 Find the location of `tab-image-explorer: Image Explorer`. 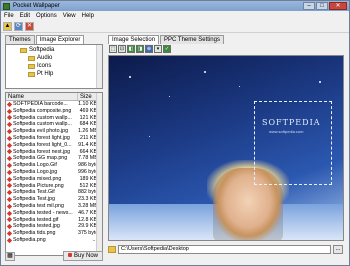

tab-image-explorer: Image Explorer is located at coordinates (60, 39).